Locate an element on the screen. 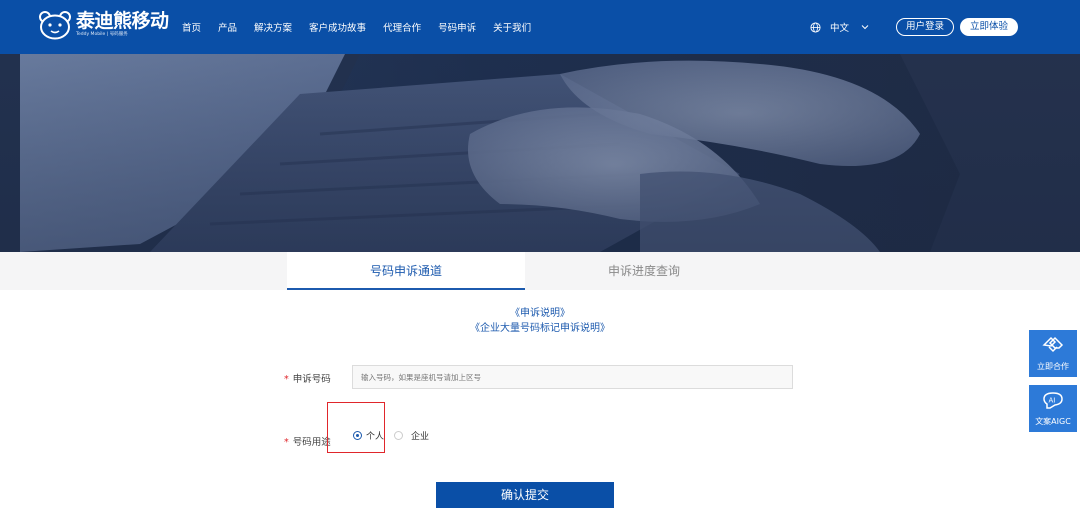 The height and width of the screenshot is (519, 1080). try-now-button: 立即体验 is located at coordinates (988, 27).